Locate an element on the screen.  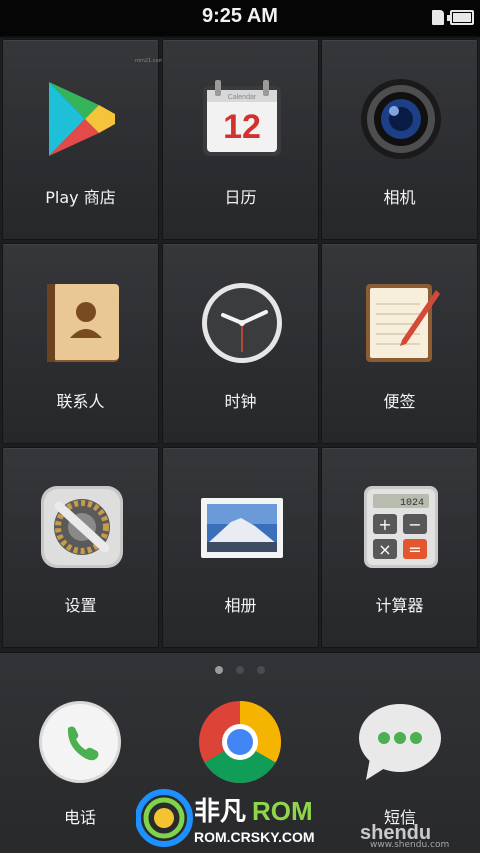
clock-icon is located at coordinates (242, 323).